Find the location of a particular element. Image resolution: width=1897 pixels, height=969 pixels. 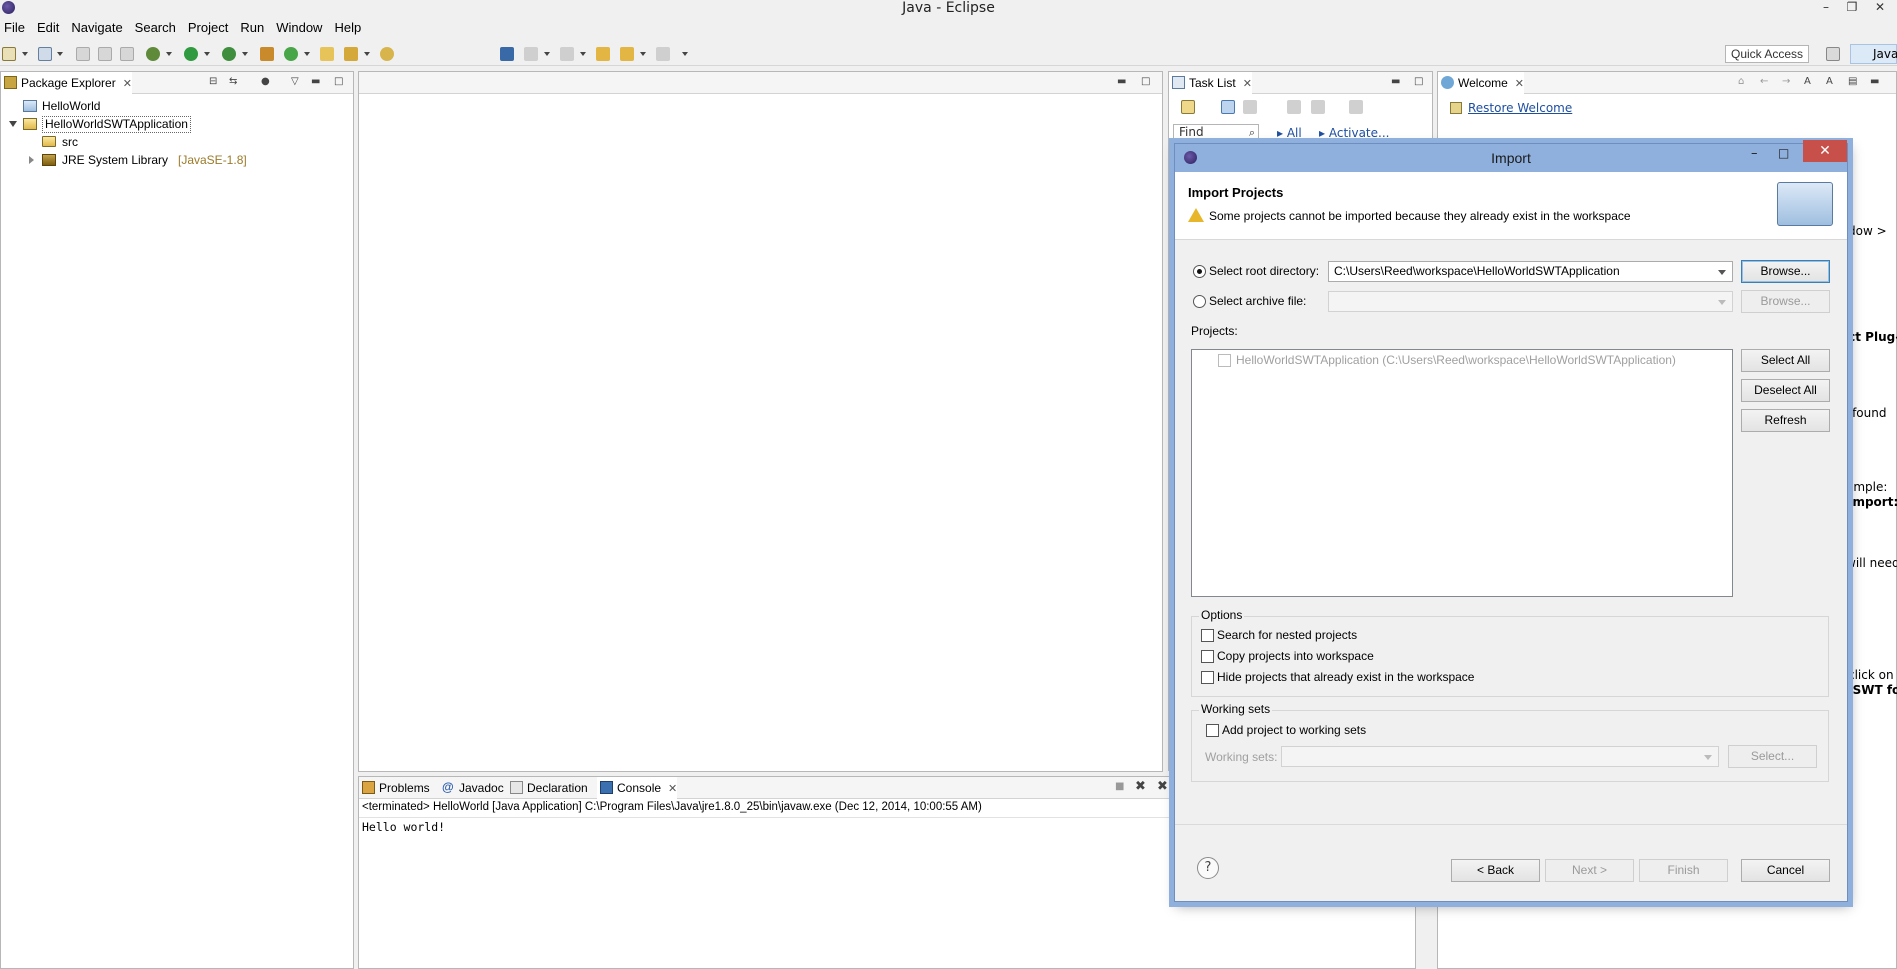

menu-window: Window is located at coordinates (299, 28).